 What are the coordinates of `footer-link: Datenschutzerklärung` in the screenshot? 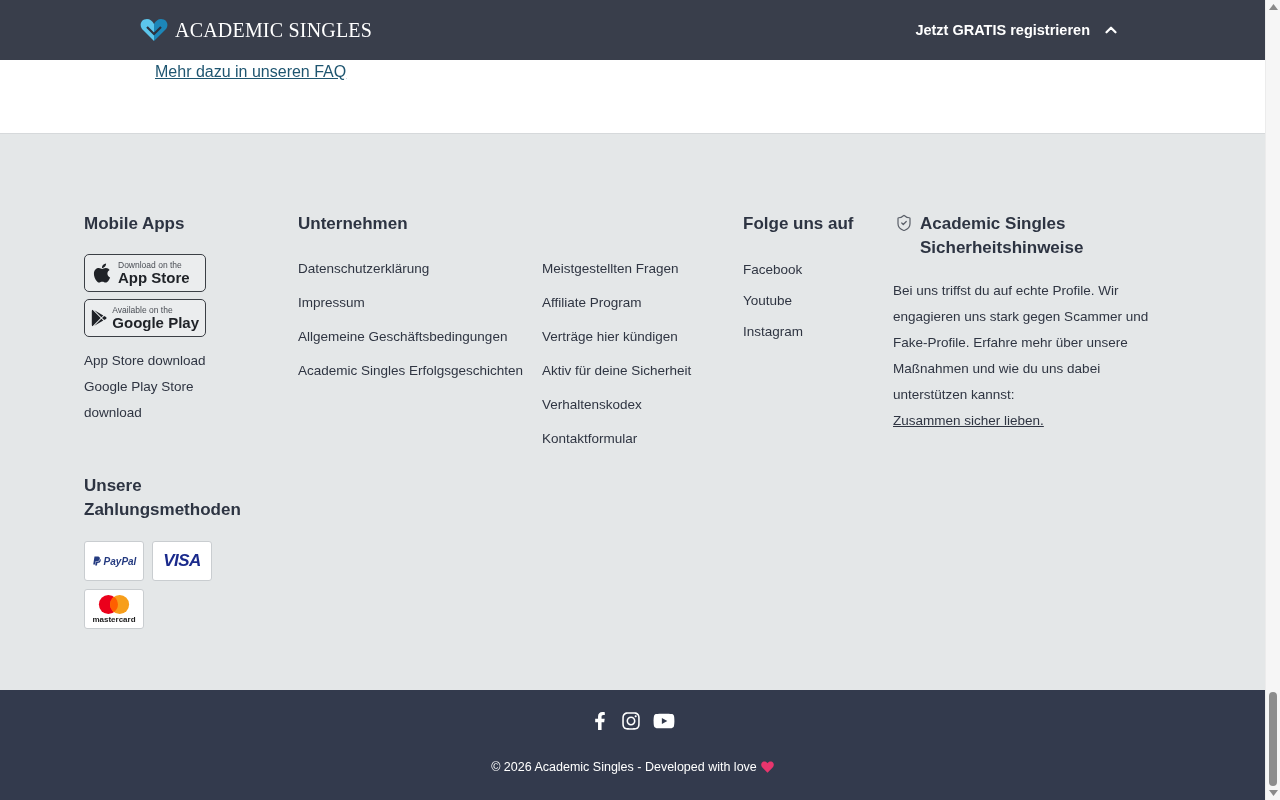 It's located at (364, 269).